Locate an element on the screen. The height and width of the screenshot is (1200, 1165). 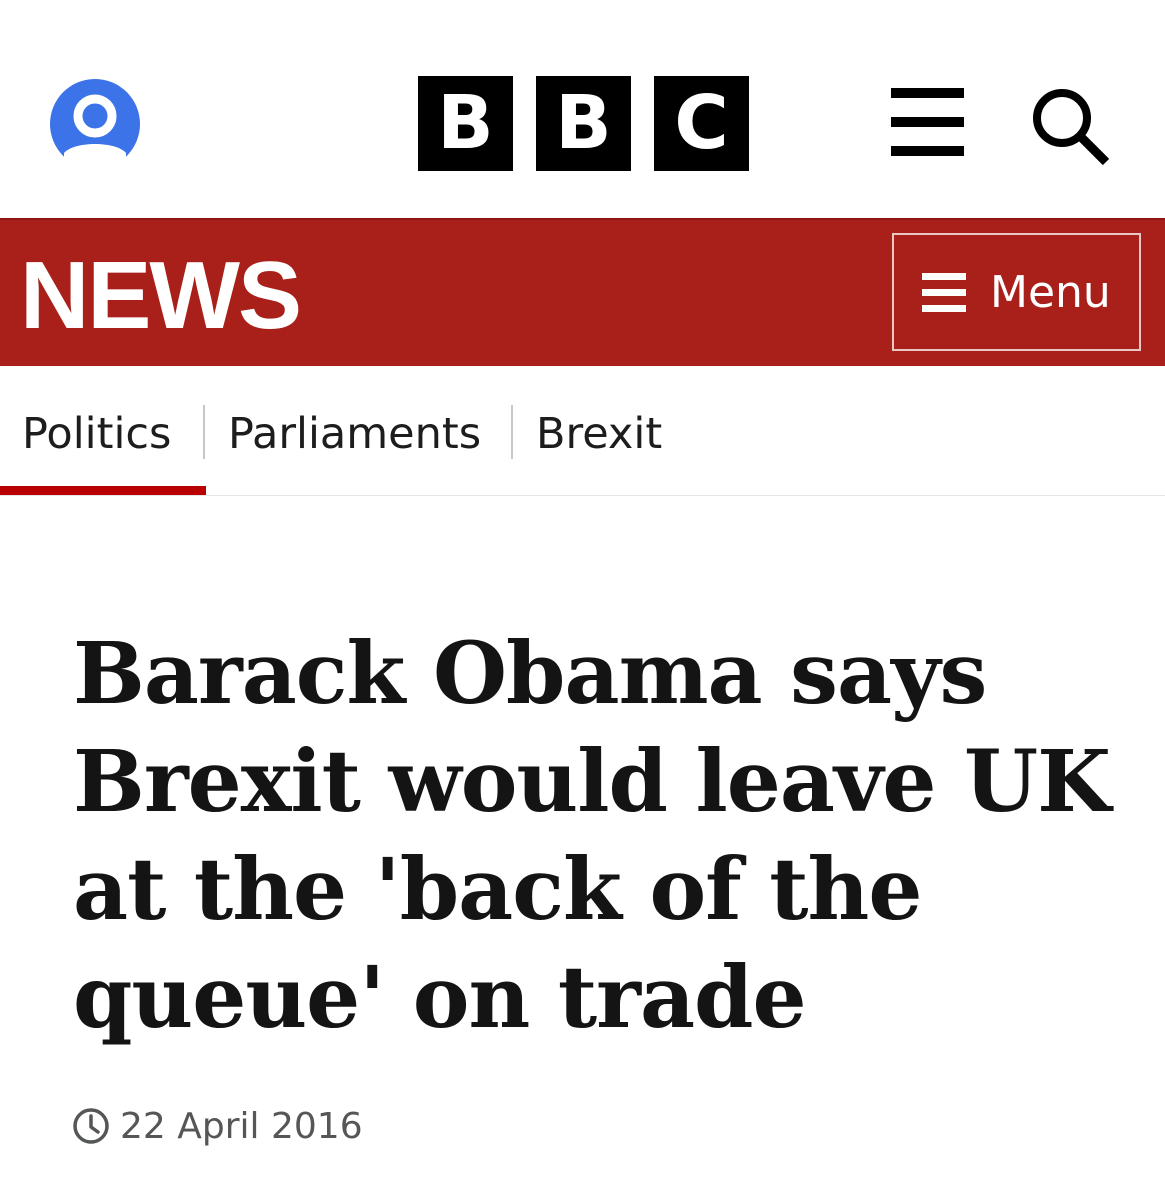
article-dateline: 22 April 2016 is located at coordinates (217, 1126).